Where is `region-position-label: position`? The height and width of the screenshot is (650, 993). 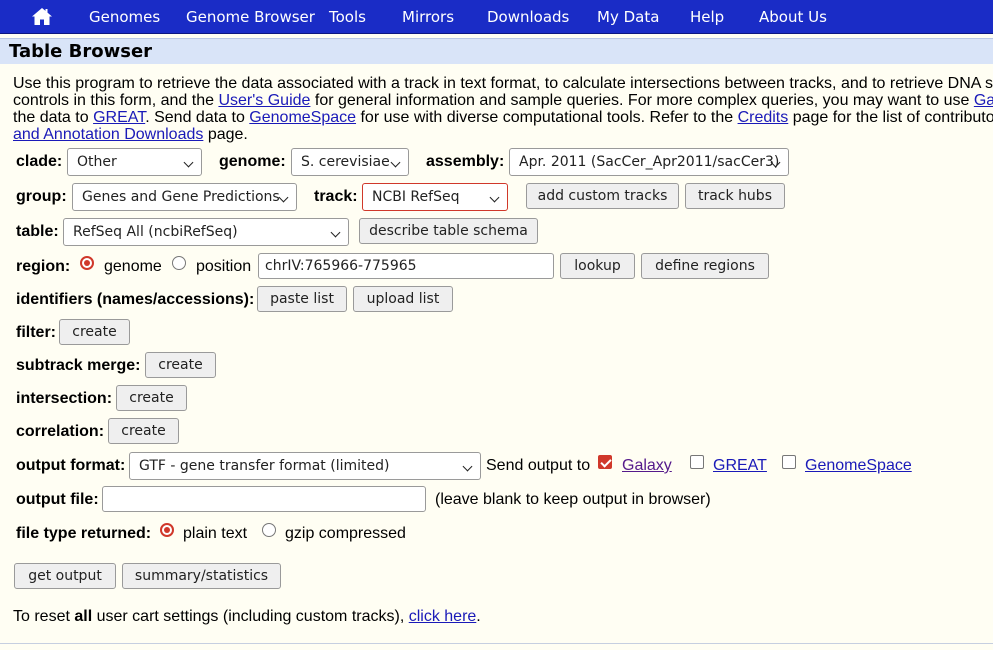 region-position-label: position is located at coordinates (224, 266).